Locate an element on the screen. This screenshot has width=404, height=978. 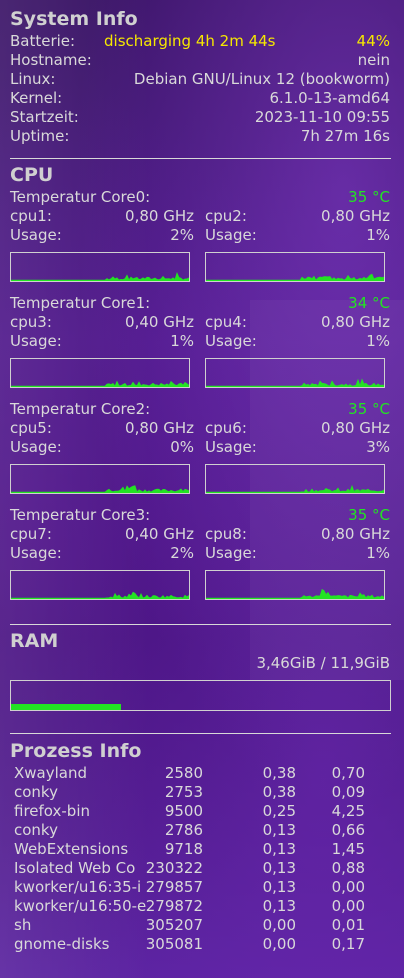
core0-temp-label: Temperatur Core0: is located at coordinates (80, 197).